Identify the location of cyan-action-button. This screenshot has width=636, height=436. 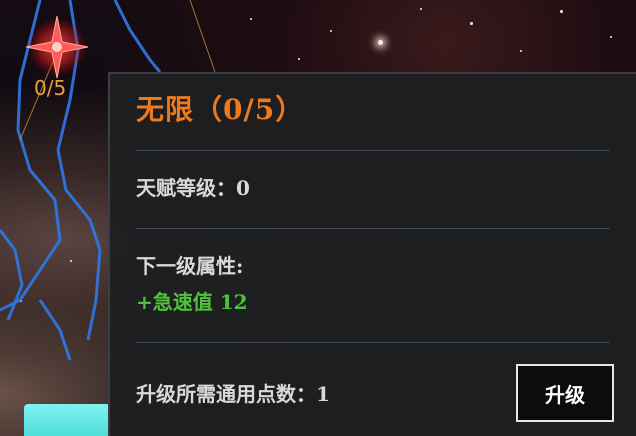
(67, 420).